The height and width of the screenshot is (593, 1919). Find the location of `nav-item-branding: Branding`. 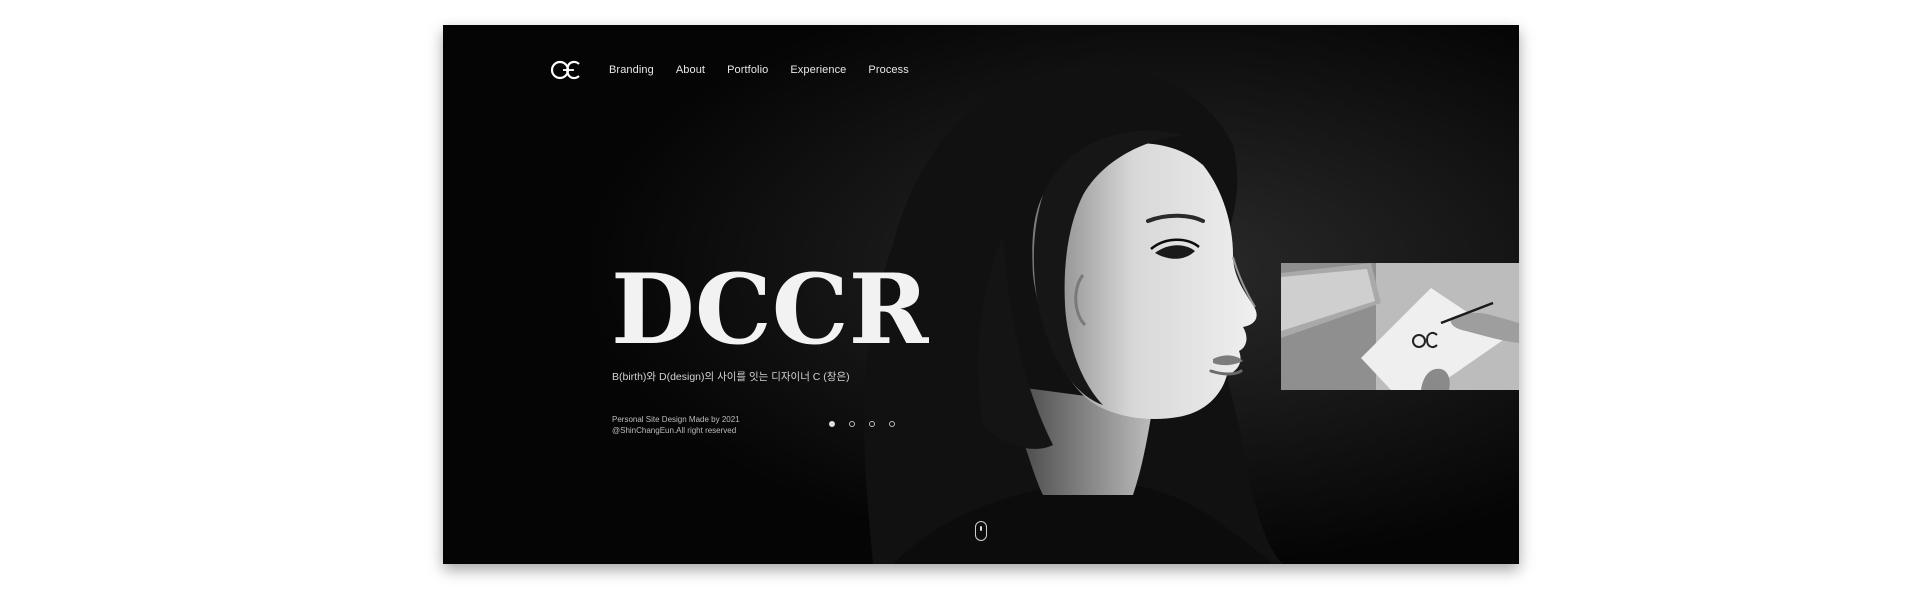

nav-item-branding: Branding is located at coordinates (631, 70).